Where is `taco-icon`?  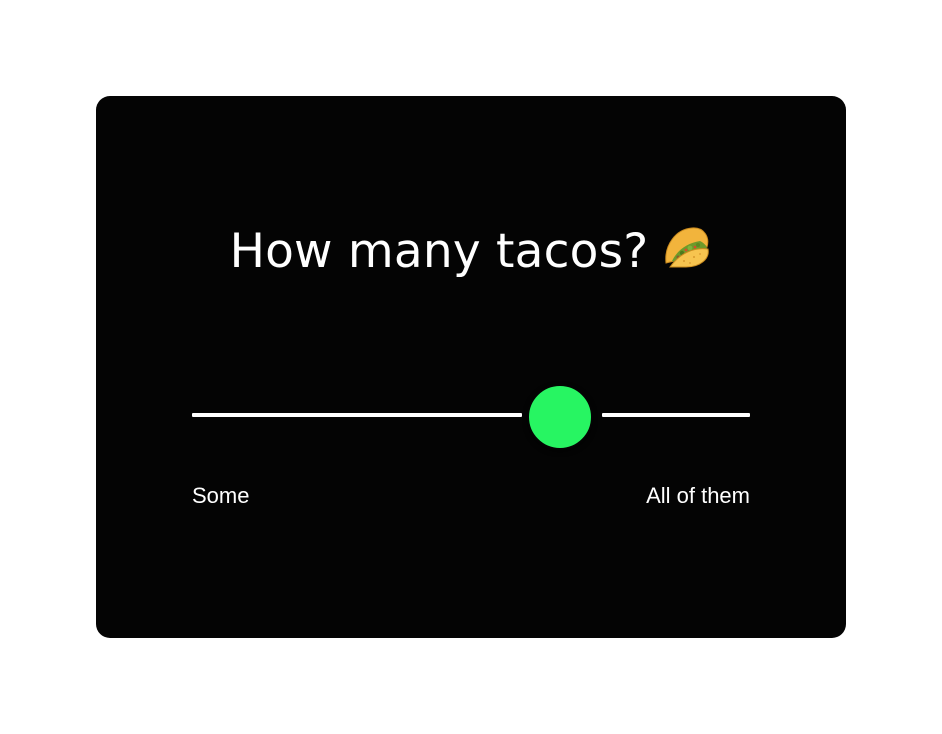
taco-icon is located at coordinates (686, 253).